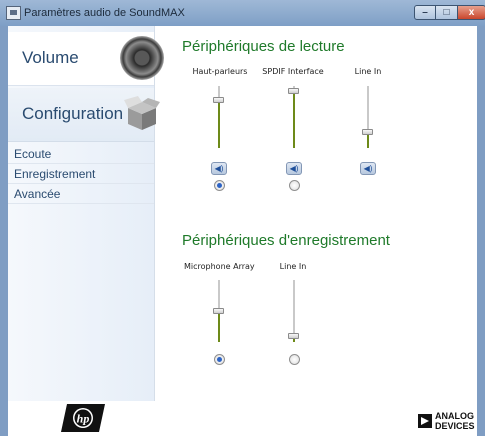 The image size is (485, 436). I want to click on svg-text: hp, so click(83, 419).